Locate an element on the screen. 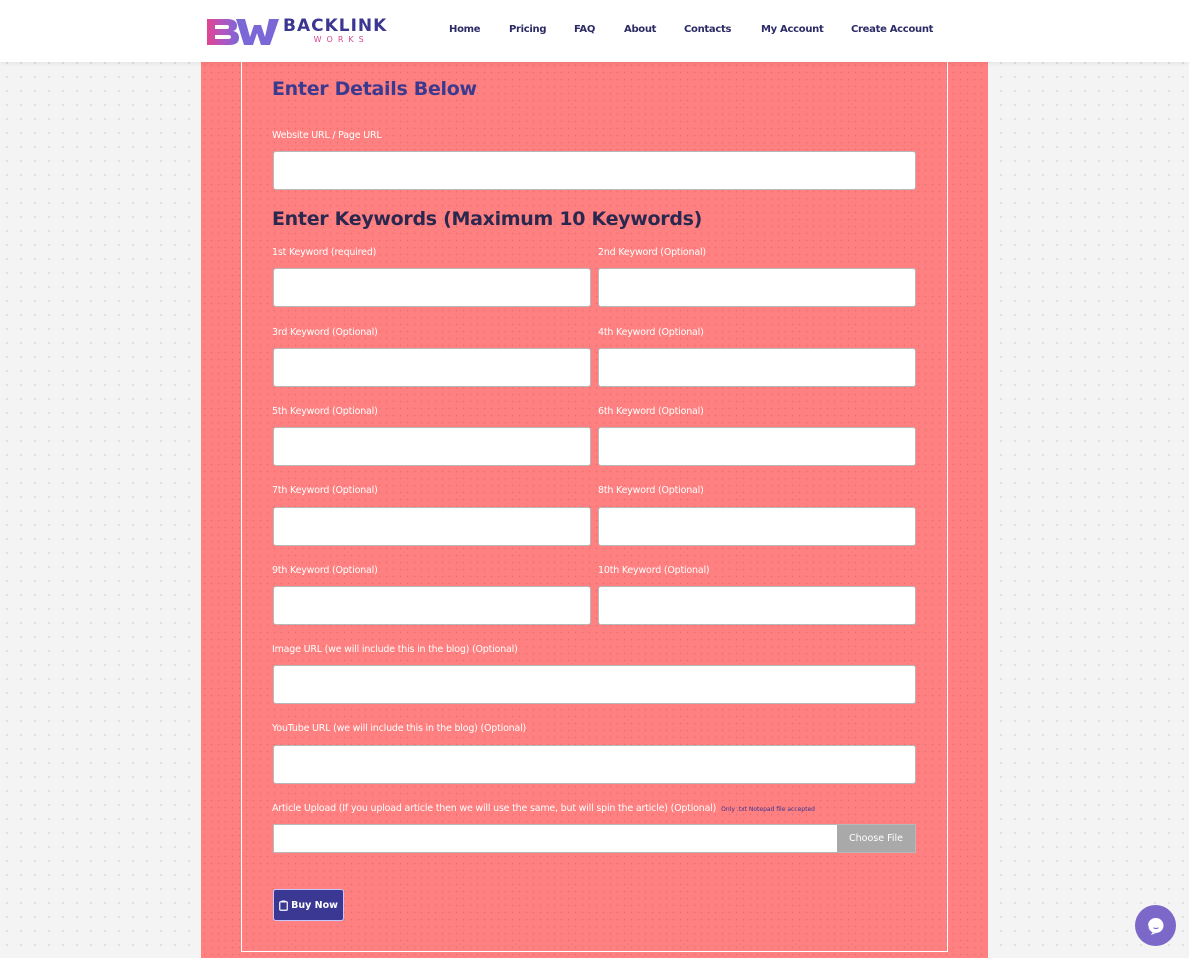  chat-bubble-icon is located at coordinates (1155, 926).